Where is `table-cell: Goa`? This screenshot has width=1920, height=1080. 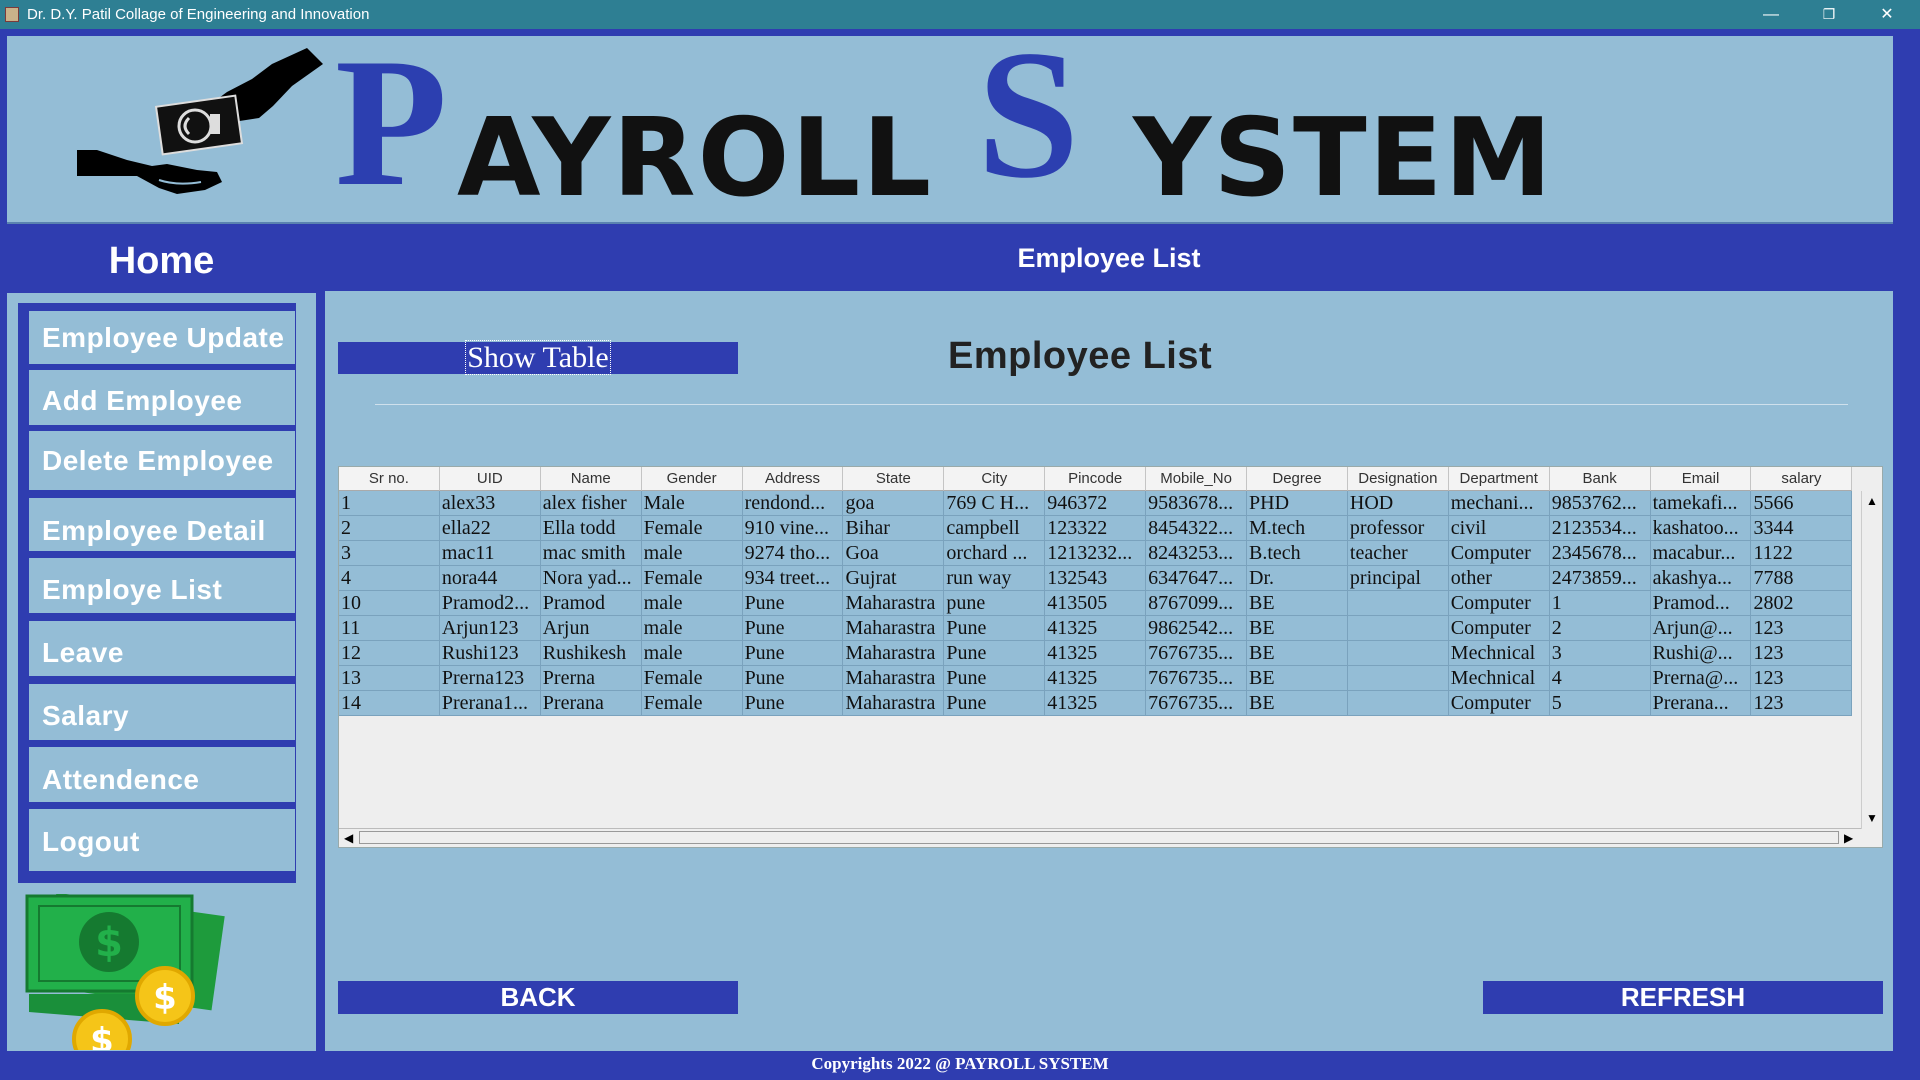
table-cell: Goa is located at coordinates (894, 553).